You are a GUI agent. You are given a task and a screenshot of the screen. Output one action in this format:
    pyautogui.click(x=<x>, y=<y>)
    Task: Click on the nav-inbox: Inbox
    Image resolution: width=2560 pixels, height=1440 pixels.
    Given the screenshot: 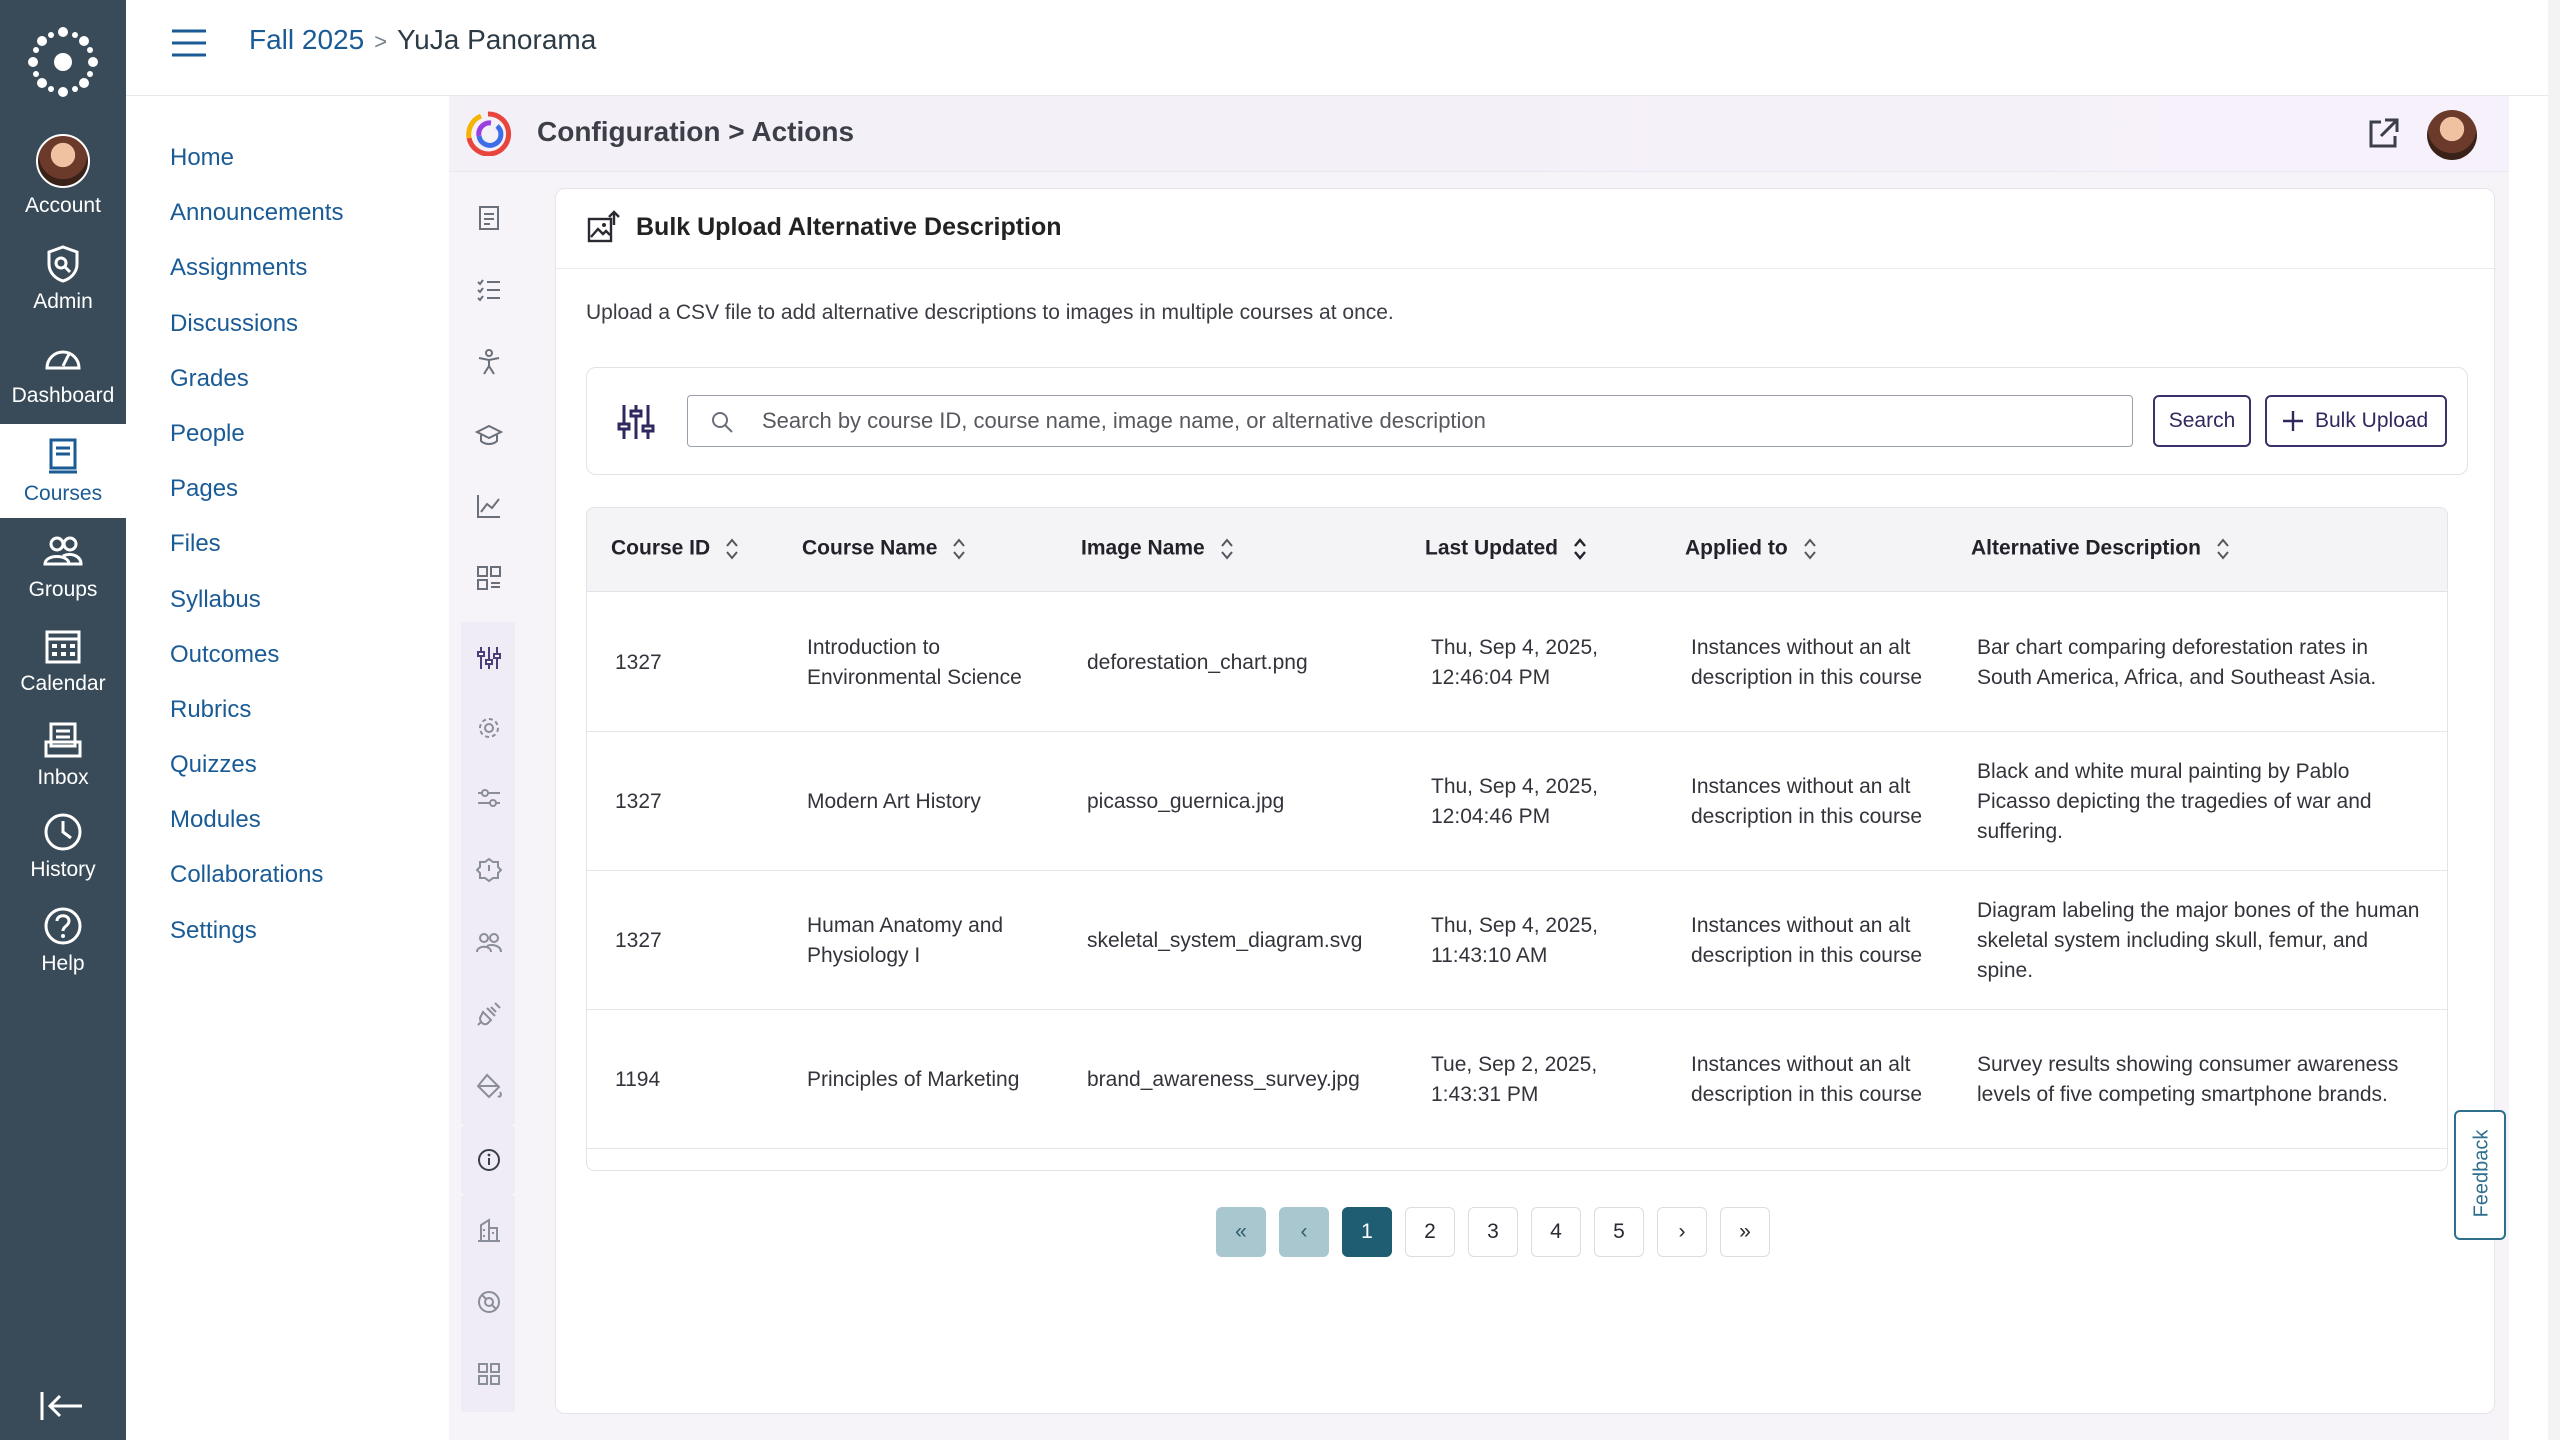 What is the action you would take?
    pyautogui.click(x=63, y=765)
    